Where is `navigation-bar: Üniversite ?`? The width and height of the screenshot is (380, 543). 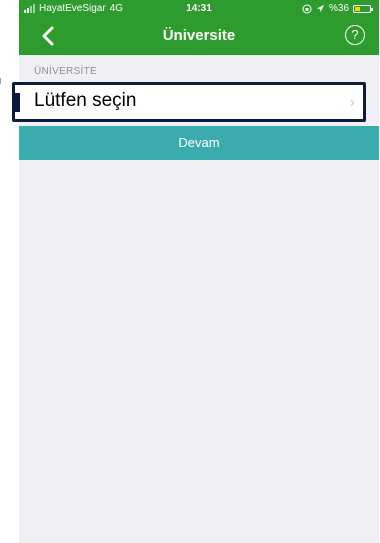
navigation-bar: Üniversite ? is located at coordinates (199, 36).